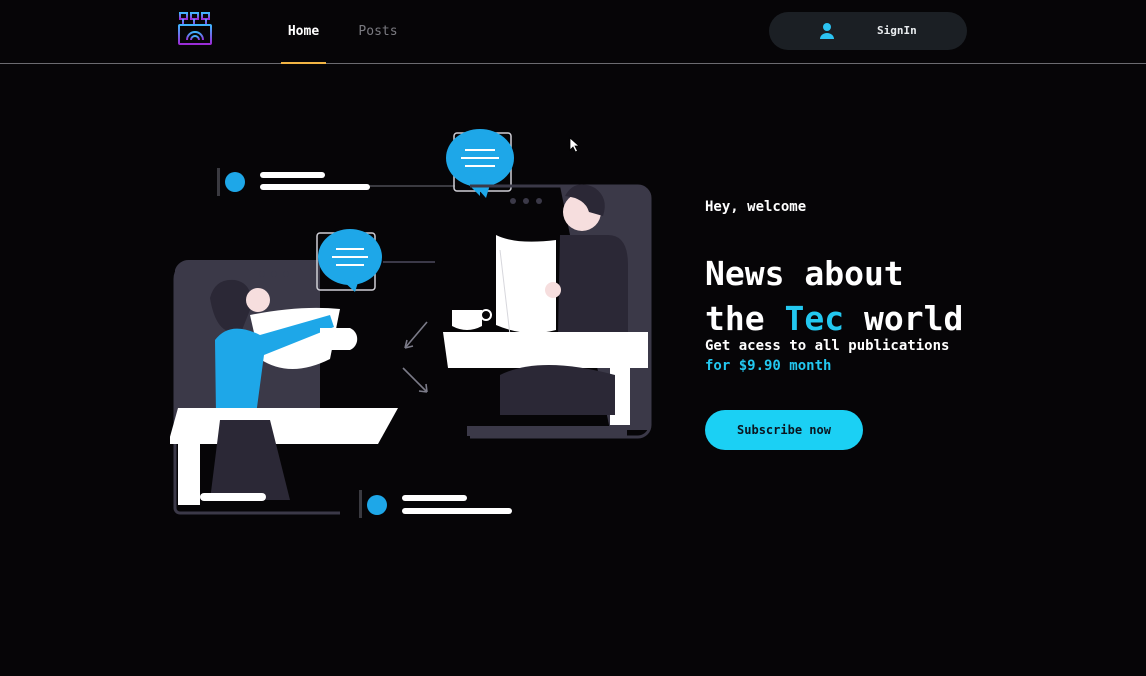 The height and width of the screenshot is (676, 1146). What do you see at coordinates (855, 296) in the screenshot?
I see `hero-headline: News about the Tec world` at bounding box center [855, 296].